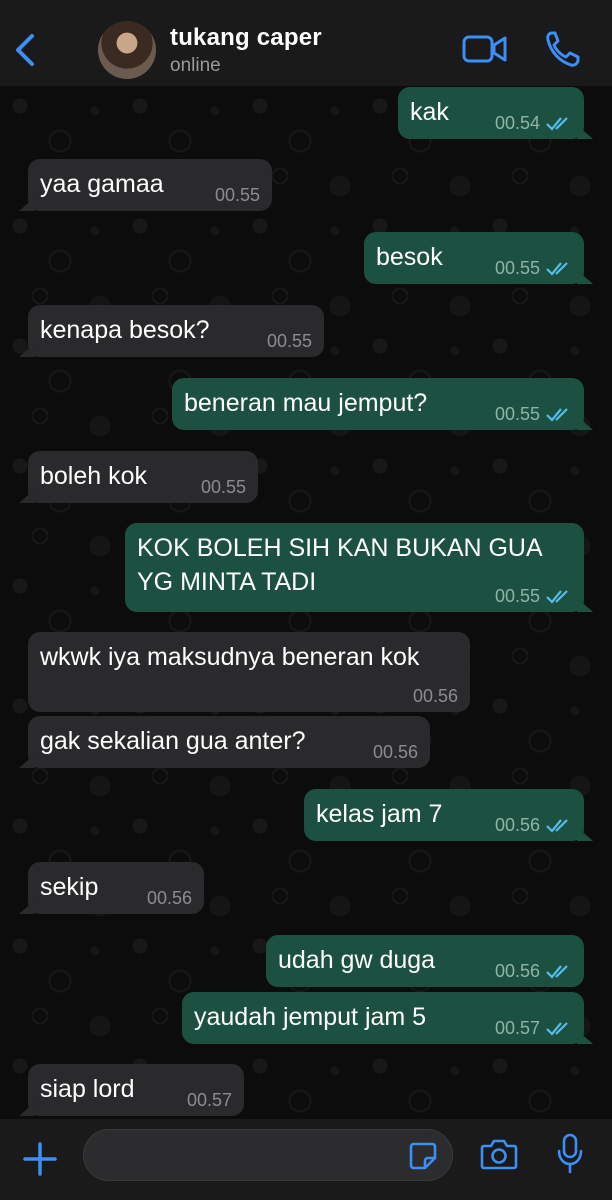 Image resolution: width=612 pixels, height=1200 pixels. Describe the element at coordinates (69, 887) in the screenshot. I see `message-text: sekip` at that location.